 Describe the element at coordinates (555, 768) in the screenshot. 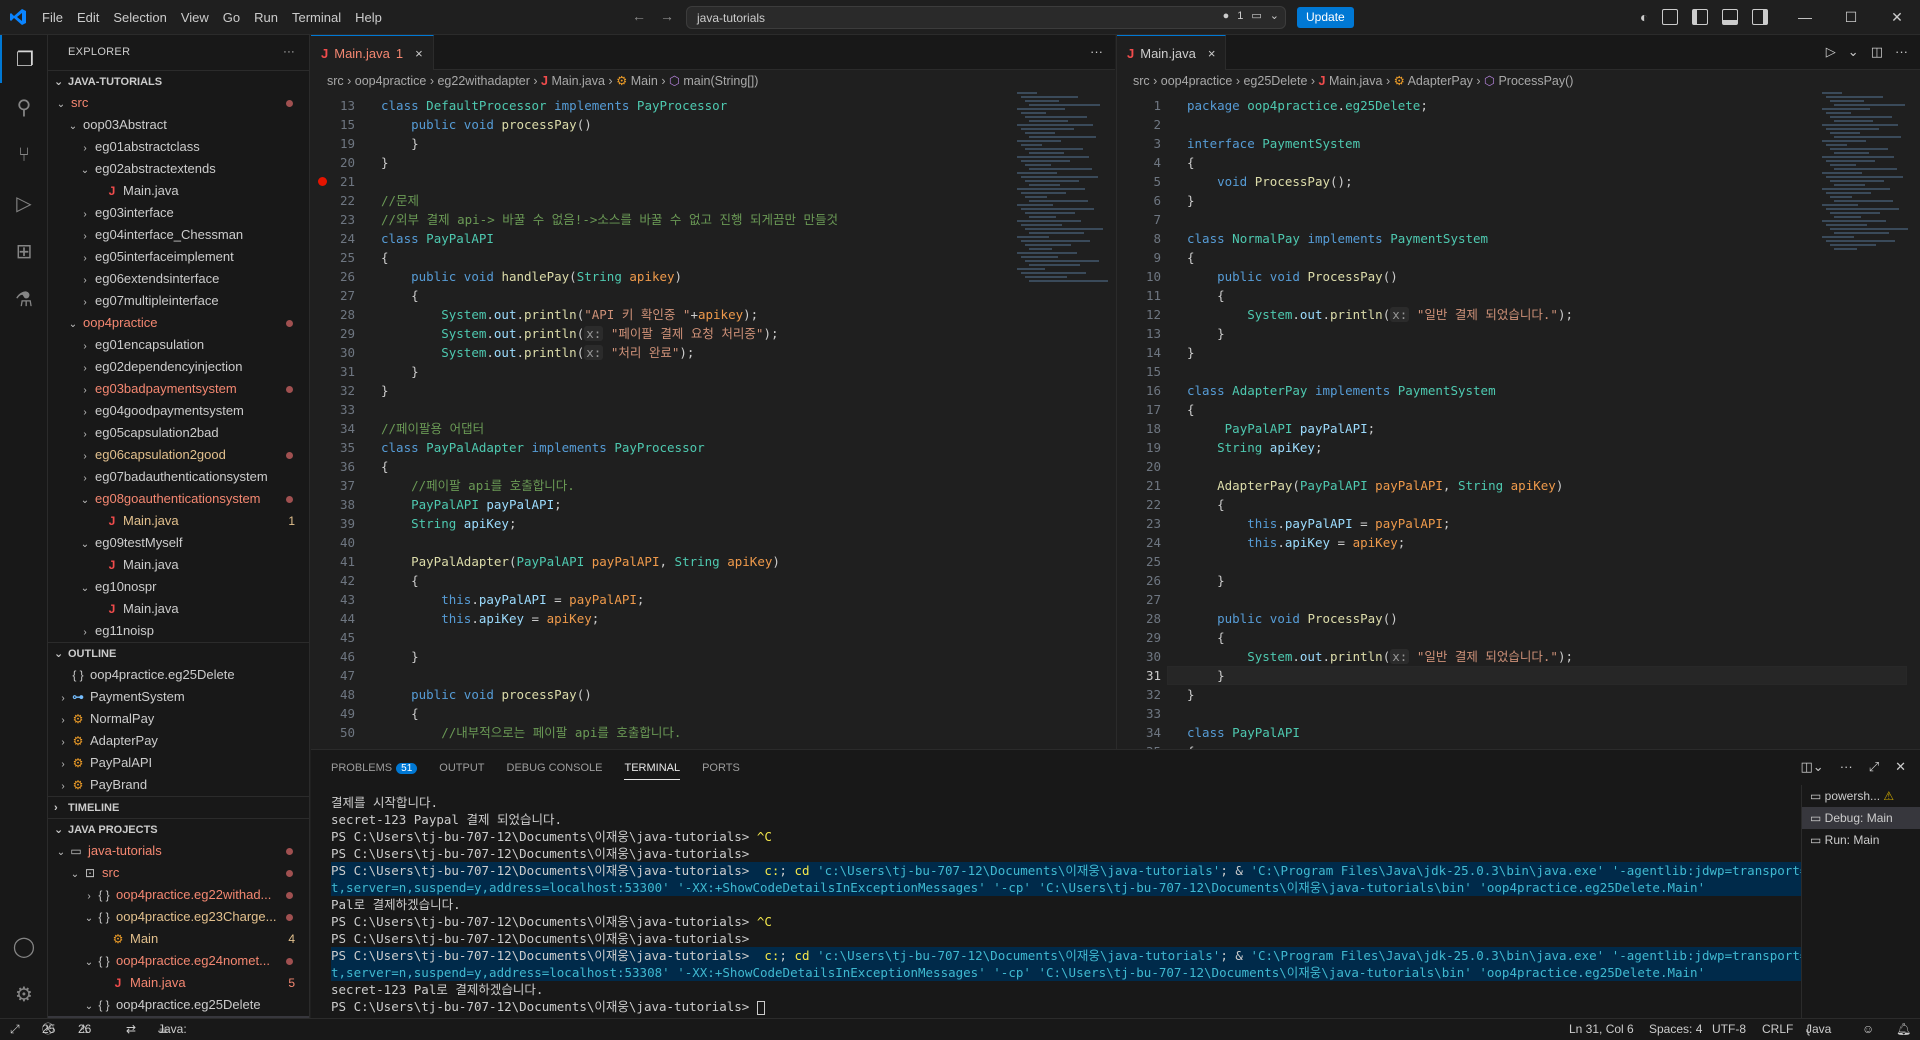

I see `tab-debug-console: DEBUG CONSOLE` at that location.